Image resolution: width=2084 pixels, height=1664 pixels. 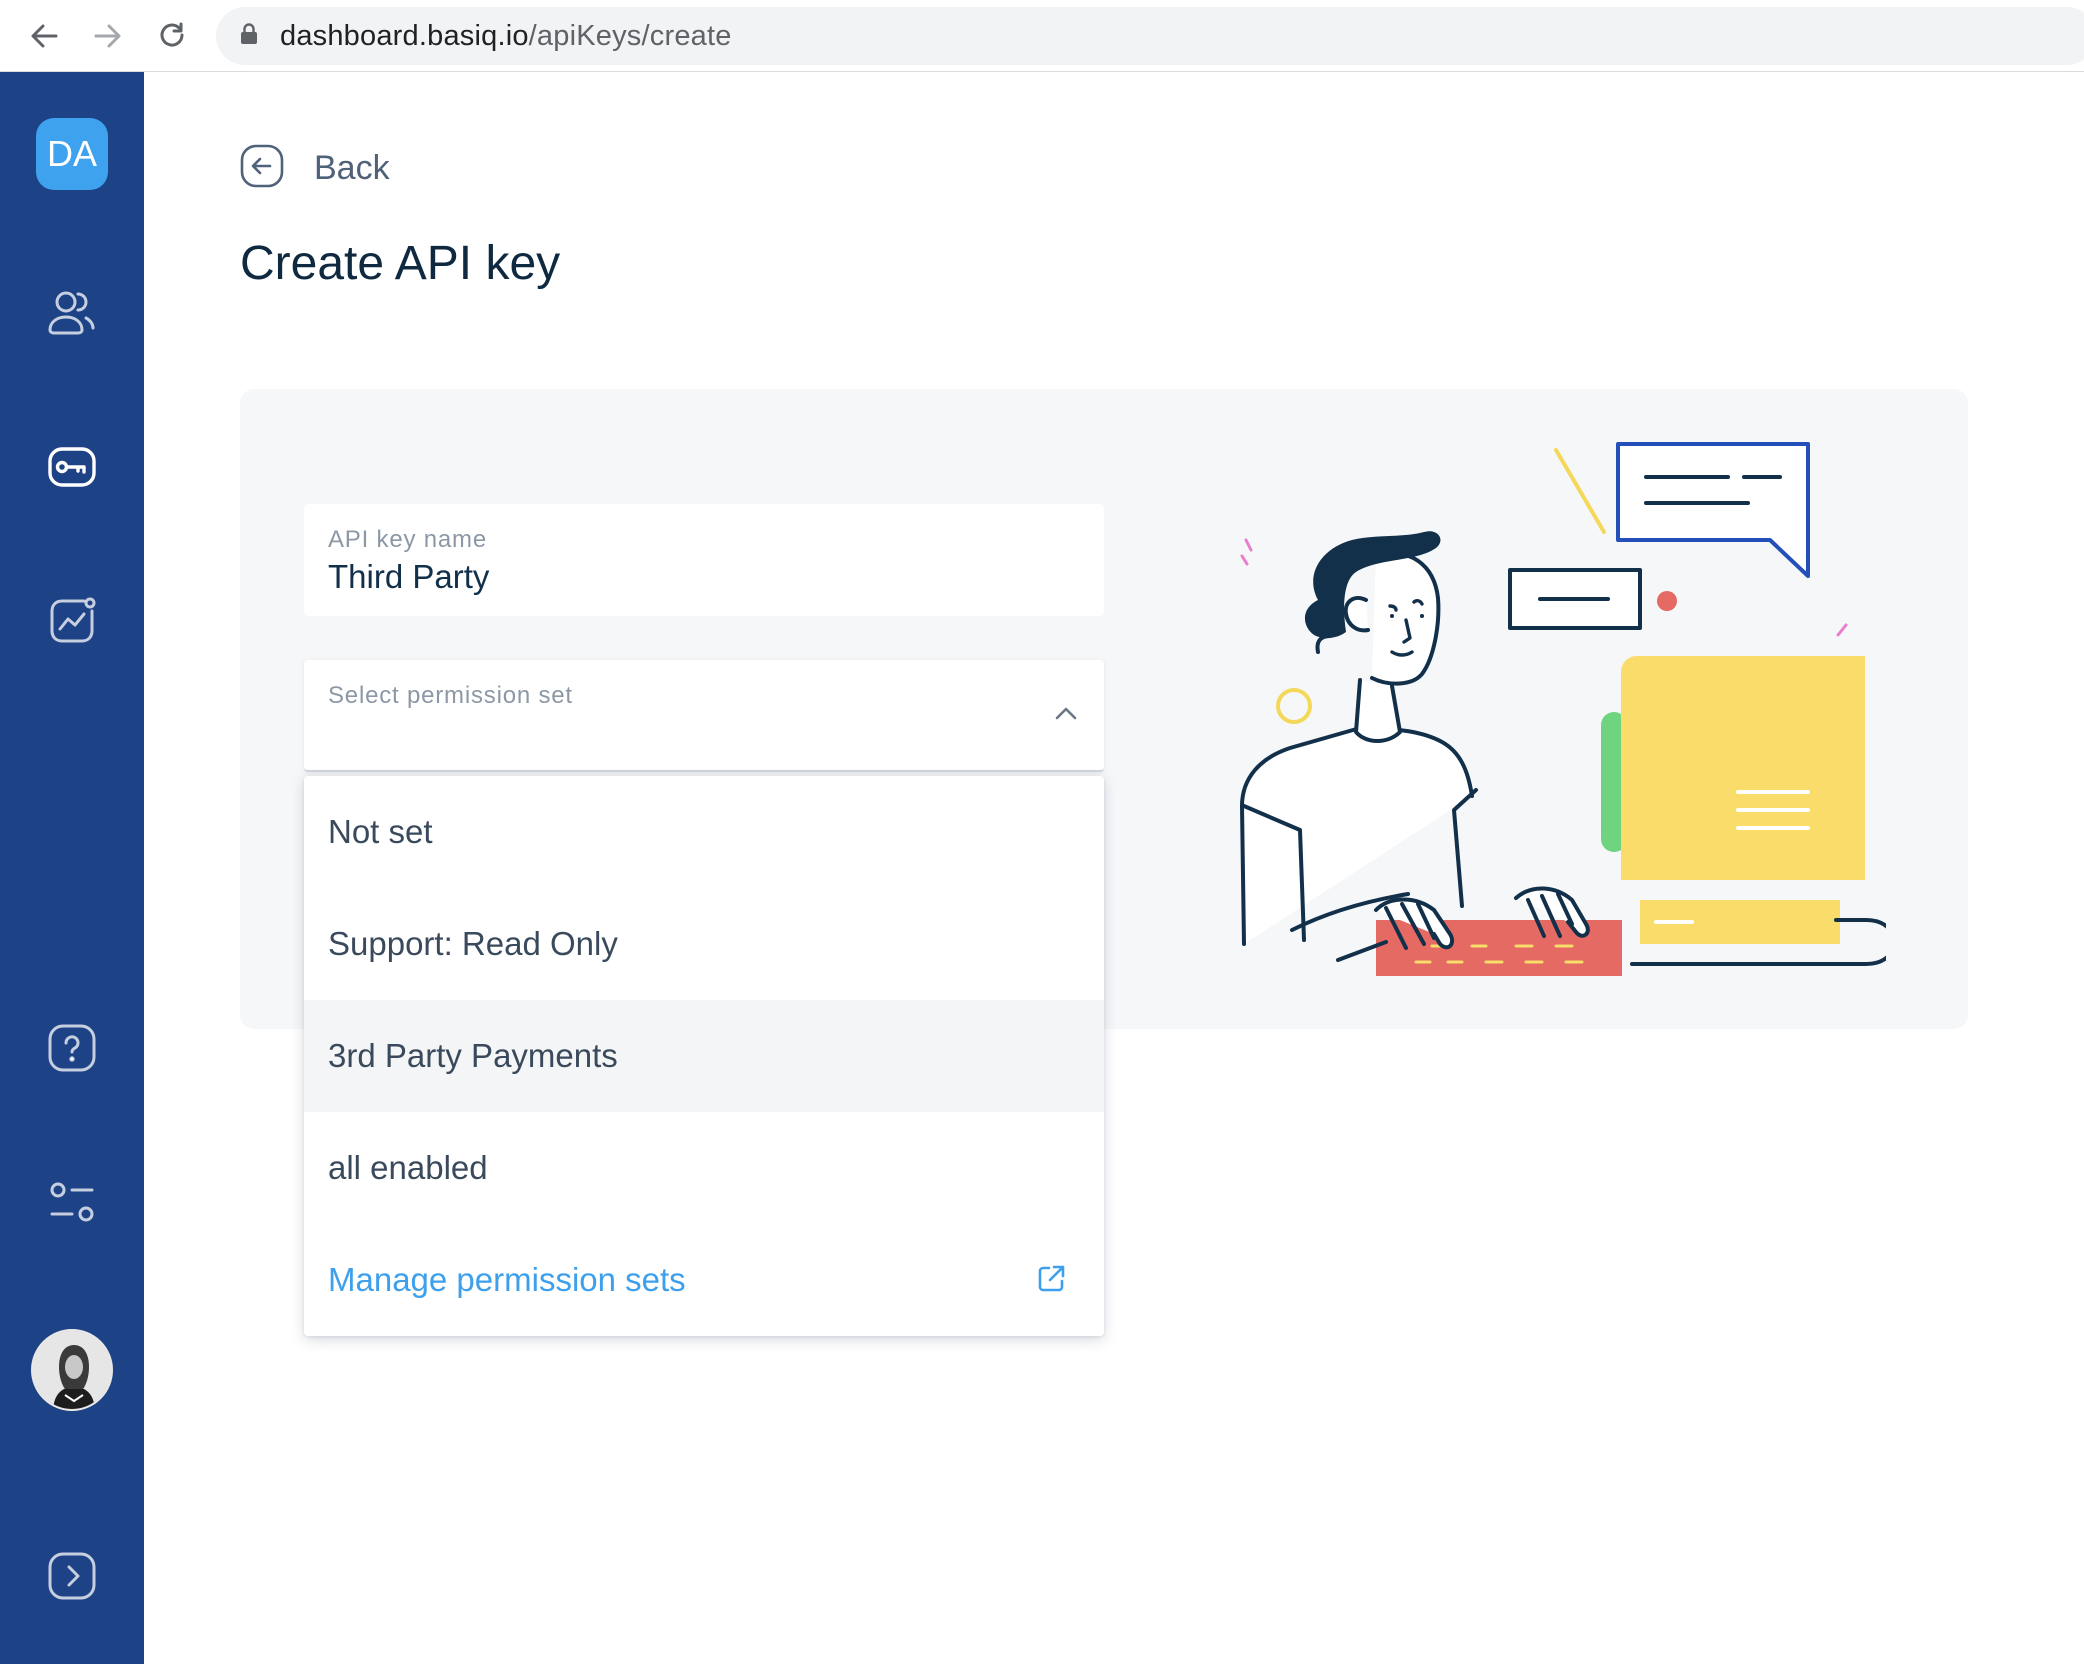 What do you see at coordinates (450, 695) in the screenshot?
I see `permission-set-label: Select permission set` at bounding box center [450, 695].